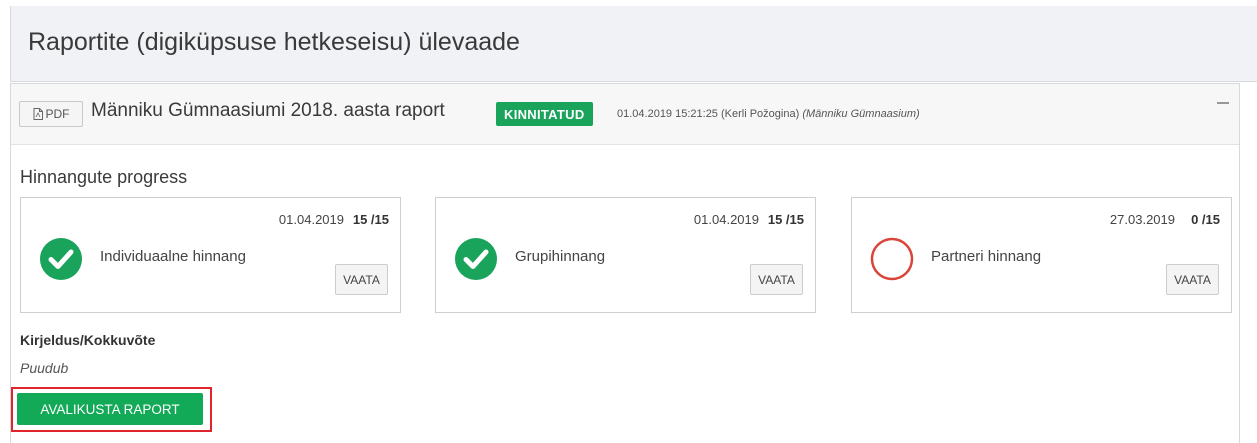 This screenshot has width=1257, height=443. What do you see at coordinates (44, 368) in the screenshot?
I see `description-value: Puudub` at bounding box center [44, 368].